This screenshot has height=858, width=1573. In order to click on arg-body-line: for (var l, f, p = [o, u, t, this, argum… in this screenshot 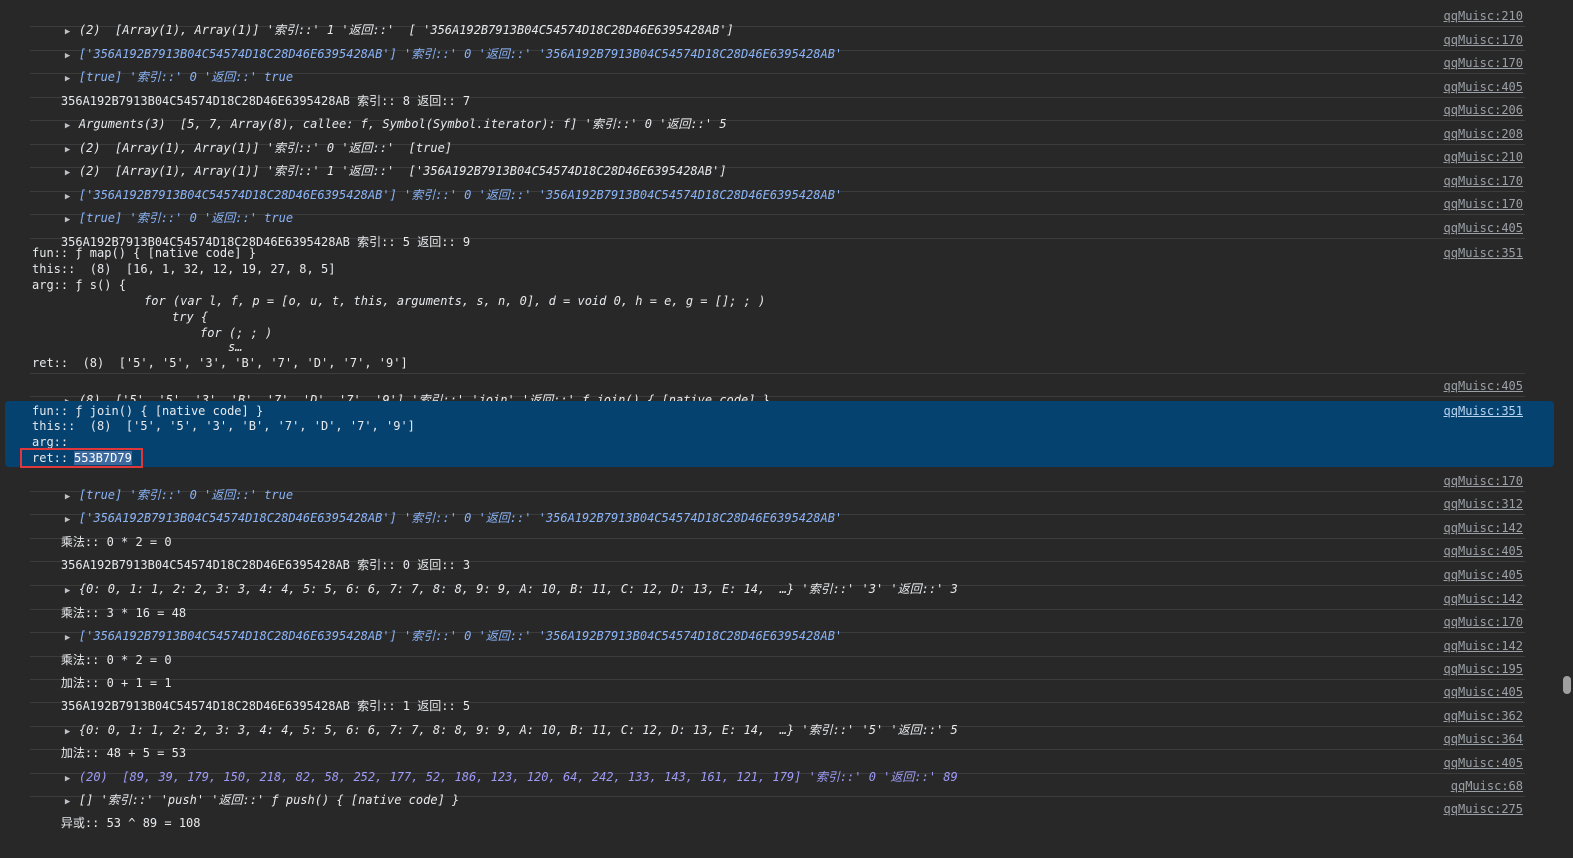, I will do `click(455, 301)`.